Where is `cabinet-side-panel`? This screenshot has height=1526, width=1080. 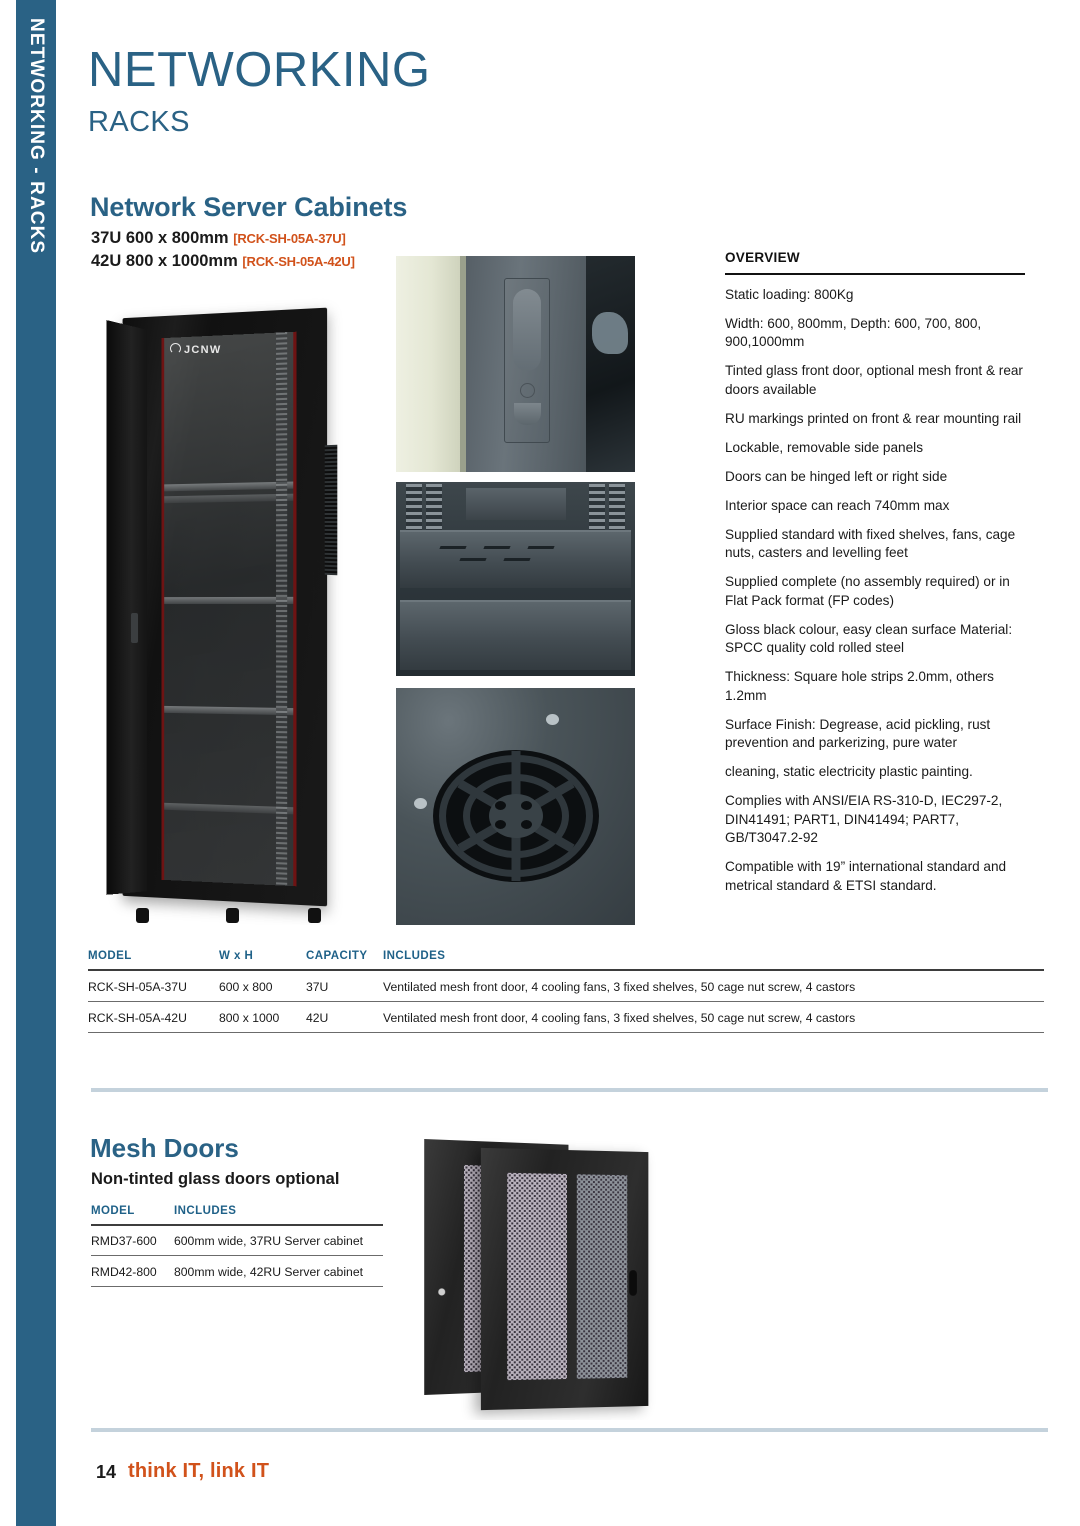
cabinet-side-panel is located at coordinates (127, 607).